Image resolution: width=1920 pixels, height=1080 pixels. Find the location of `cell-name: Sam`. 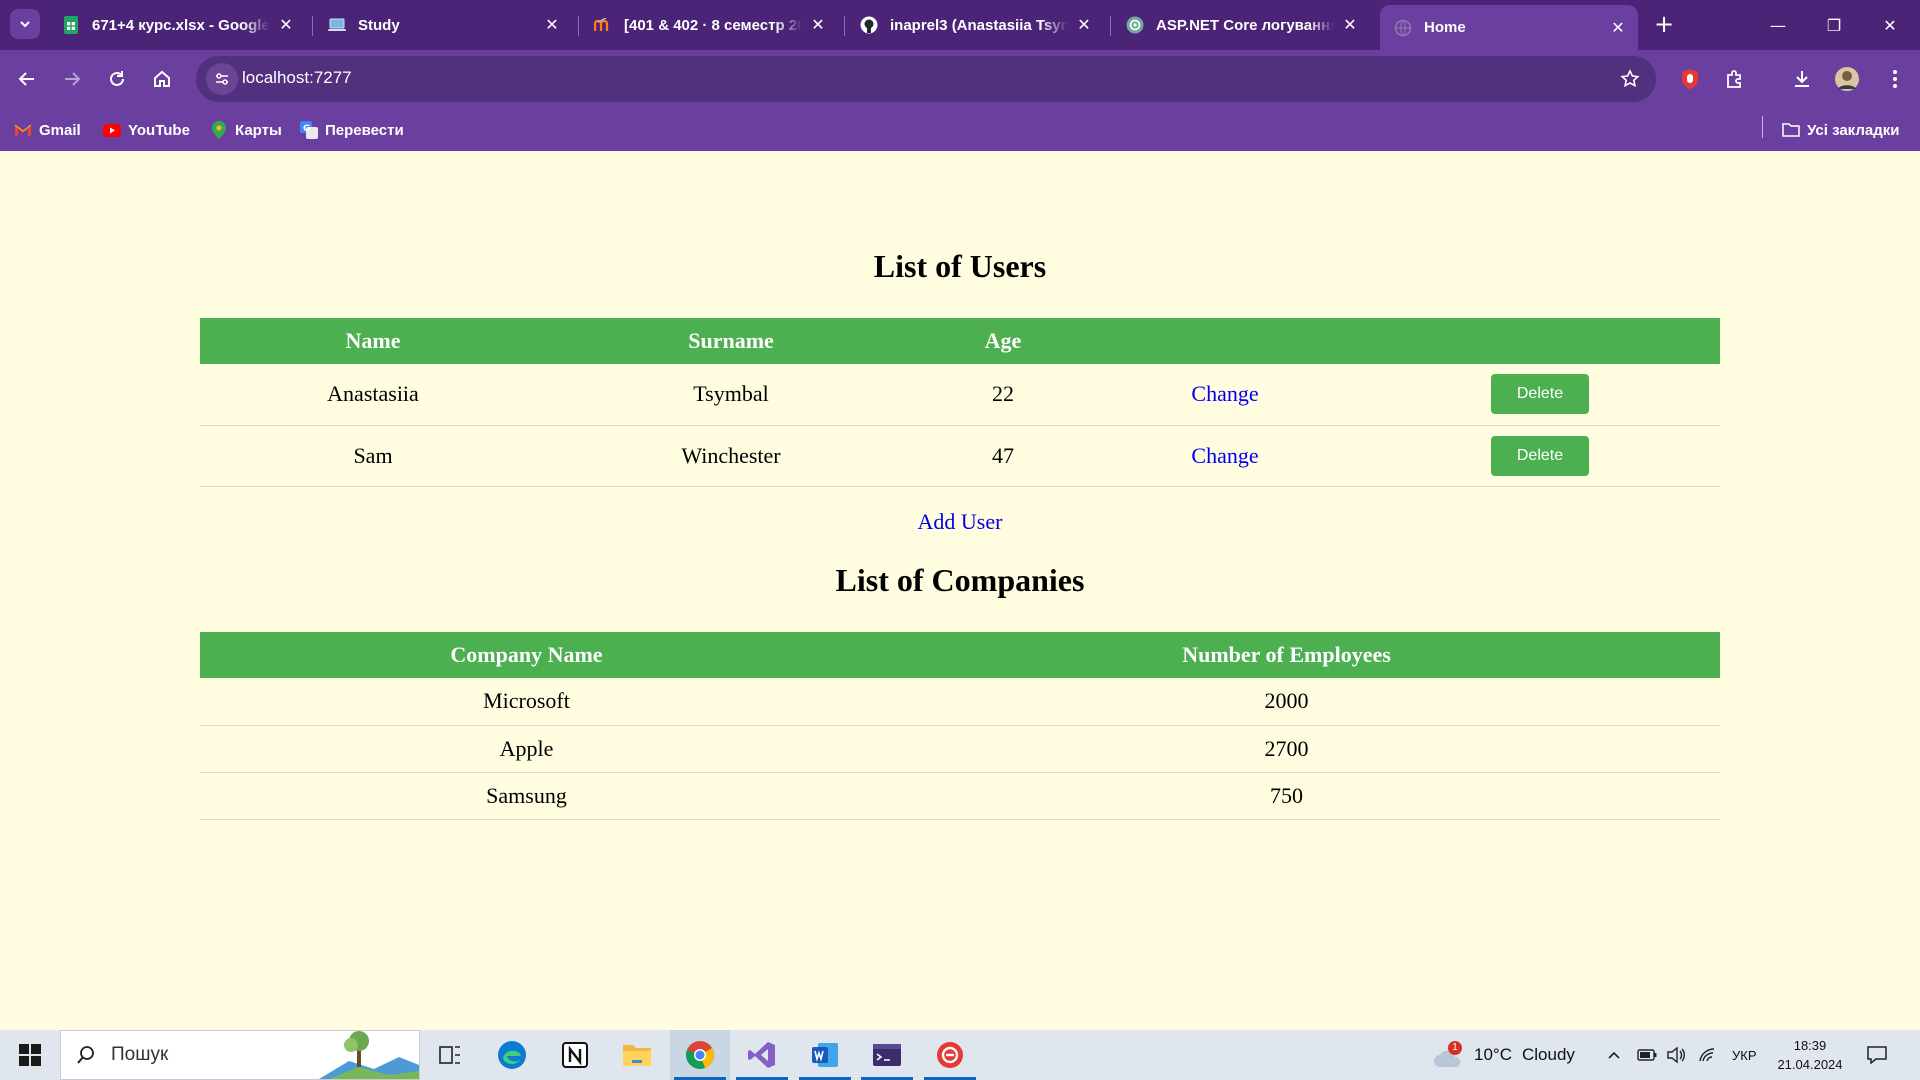

cell-name: Sam is located at coordinates (373, 456).